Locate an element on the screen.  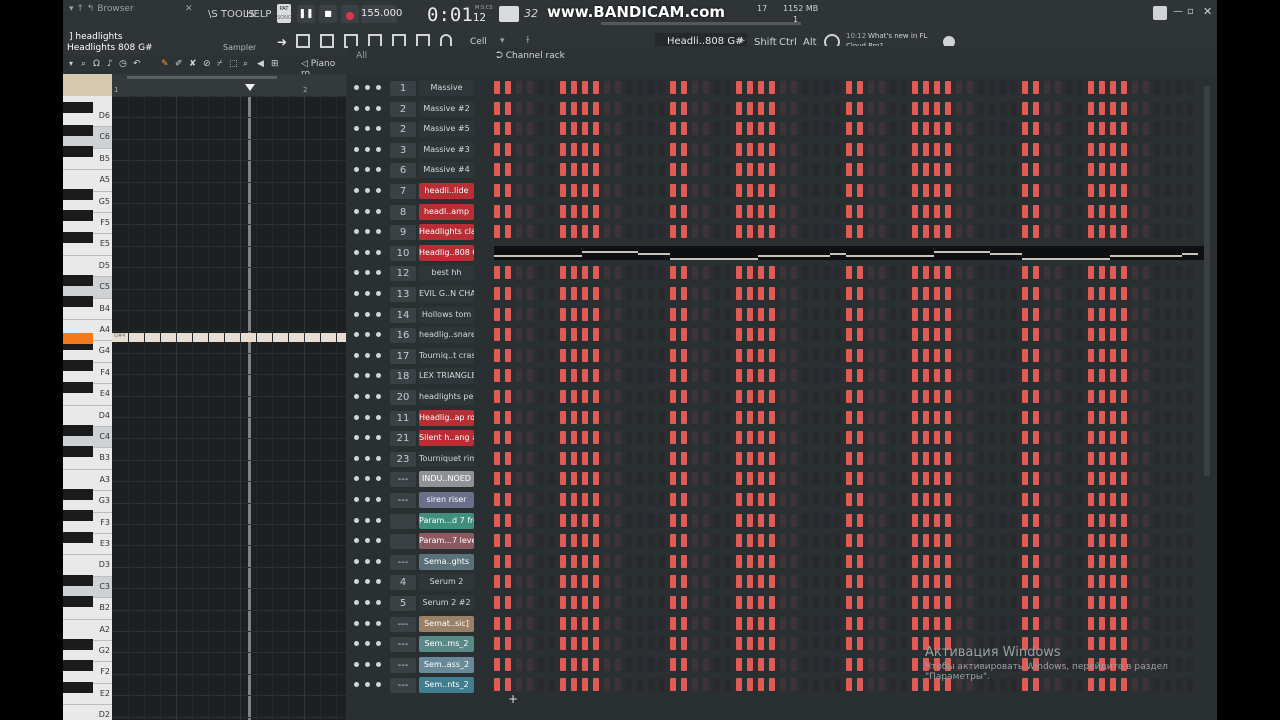
step-sequencer is located at coordinates (849, 623).